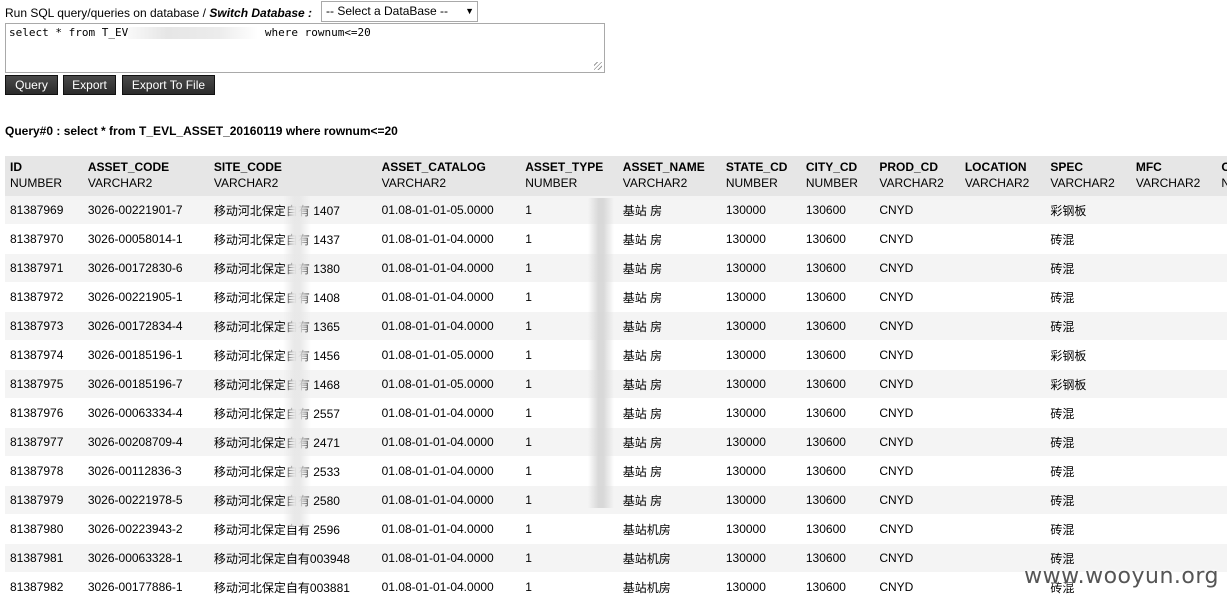 This screenshot has height=603, width=1227. Describe the element at coordinates (598, 66) in the screenshot. I see `resize-grip-icon` at that location.